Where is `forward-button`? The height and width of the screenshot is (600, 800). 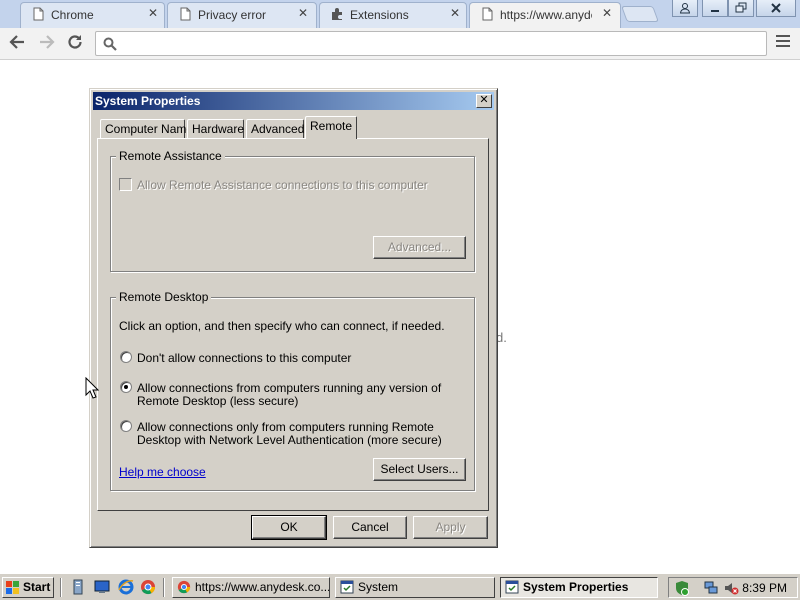 forward-button is located at coordinates (47, 44).